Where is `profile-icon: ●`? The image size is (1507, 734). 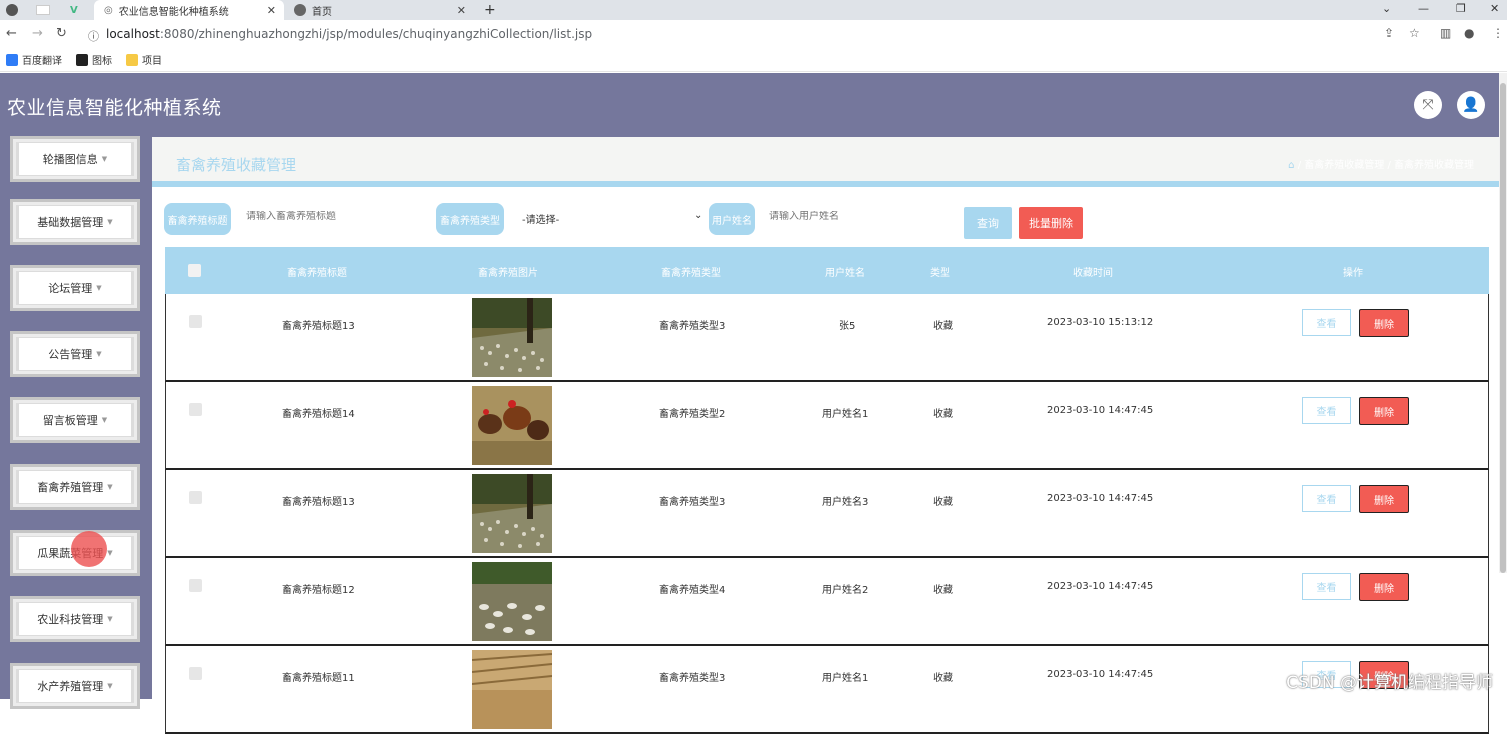
profile-icon: ● is located at coordinates (1469, 33).